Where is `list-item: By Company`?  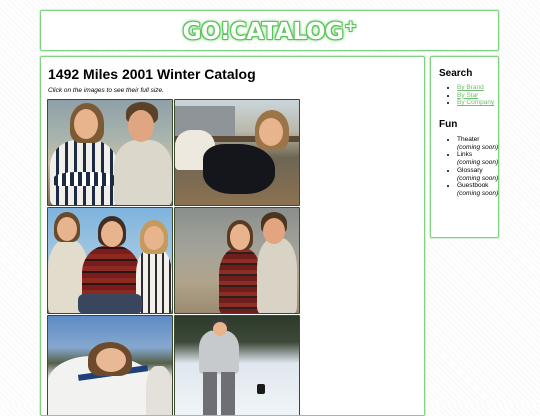
list-item: By Company is located at coordinates (483, 103).